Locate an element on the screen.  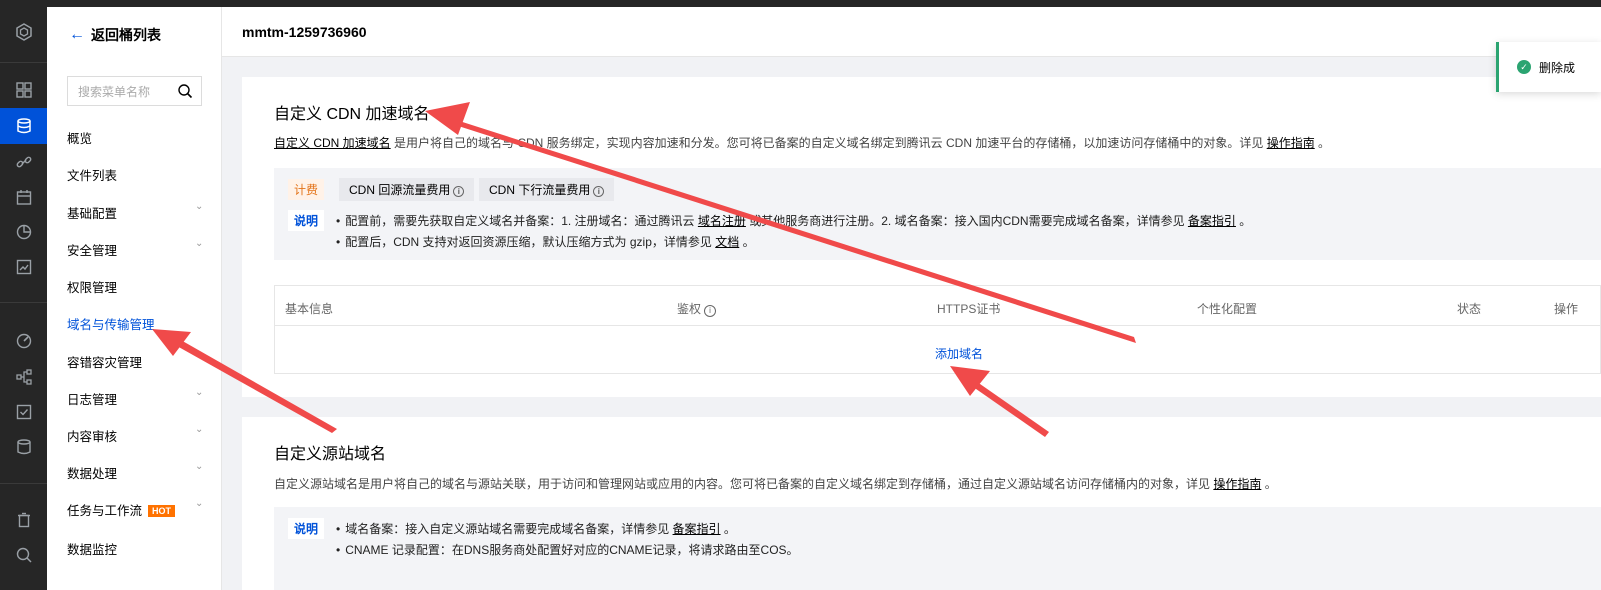
search-icon is located at coordinates (185, 91).